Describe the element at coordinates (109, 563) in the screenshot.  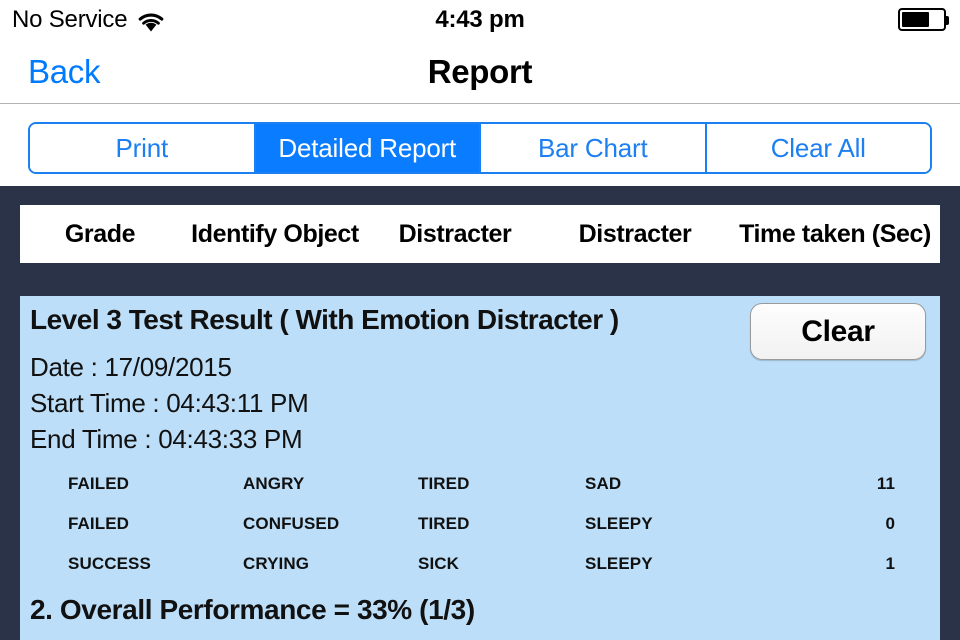
I see `cell-grade: SUCCESS` at that location.